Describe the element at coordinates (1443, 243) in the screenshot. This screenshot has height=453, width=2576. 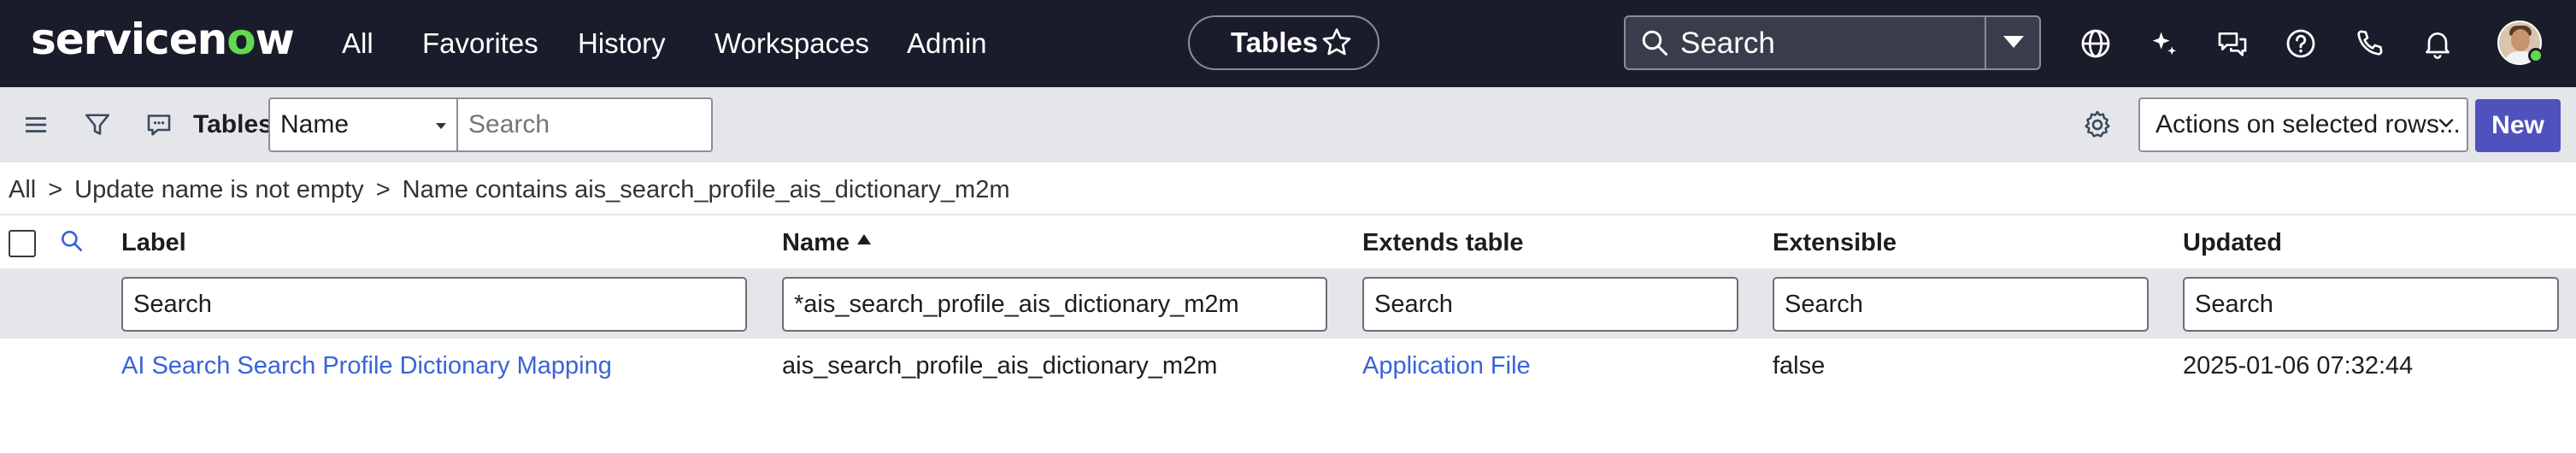
I see `column-header-extends-table: Extends table` at that location.